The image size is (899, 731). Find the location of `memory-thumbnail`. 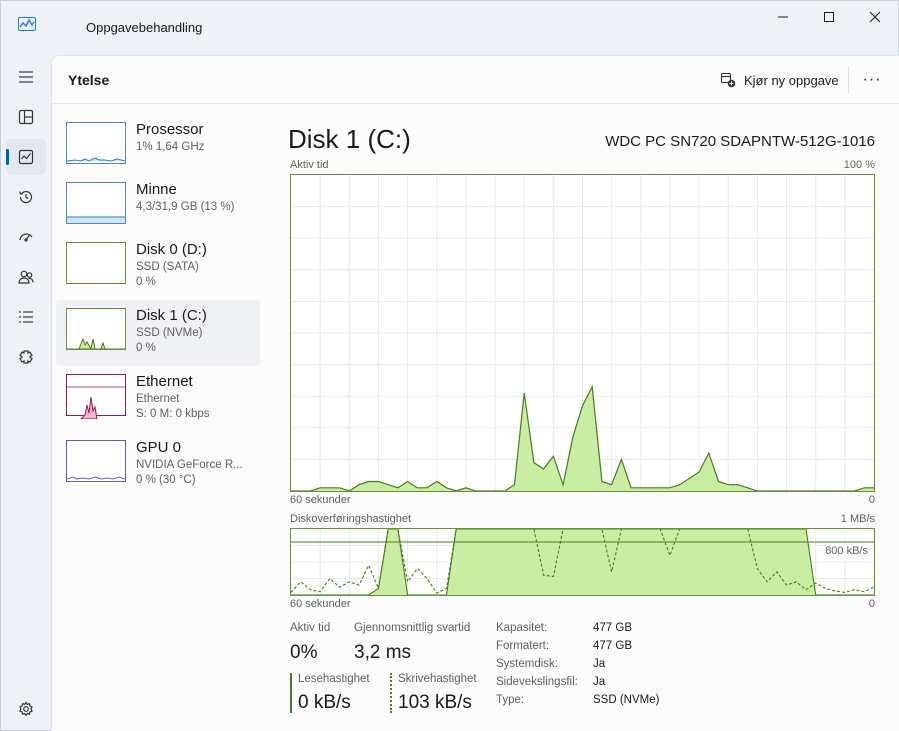

memory-thumbnail is located at coordinates (96, 203).